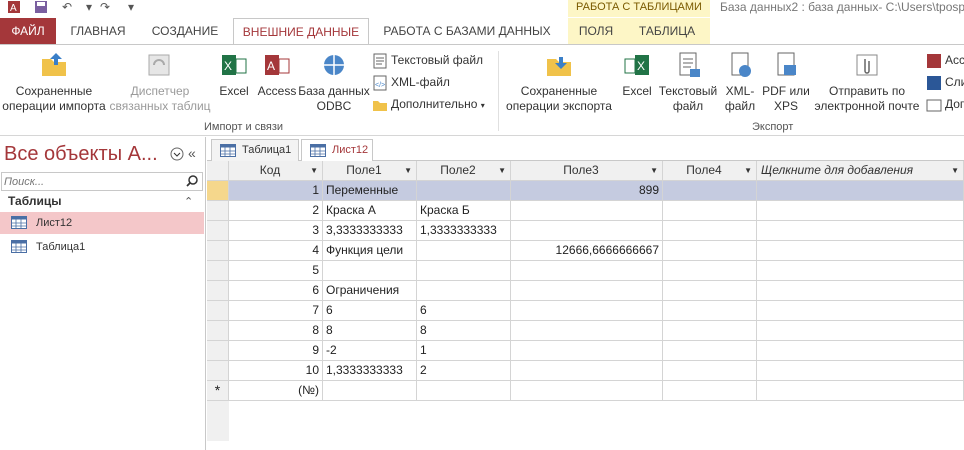 The height and width of the screenshot is (450, 964). What do you see at coordinates (192, 153) in the screenshot?
I see `shutter-bar-collapse-icon: «` at bounding box center [192, 153].